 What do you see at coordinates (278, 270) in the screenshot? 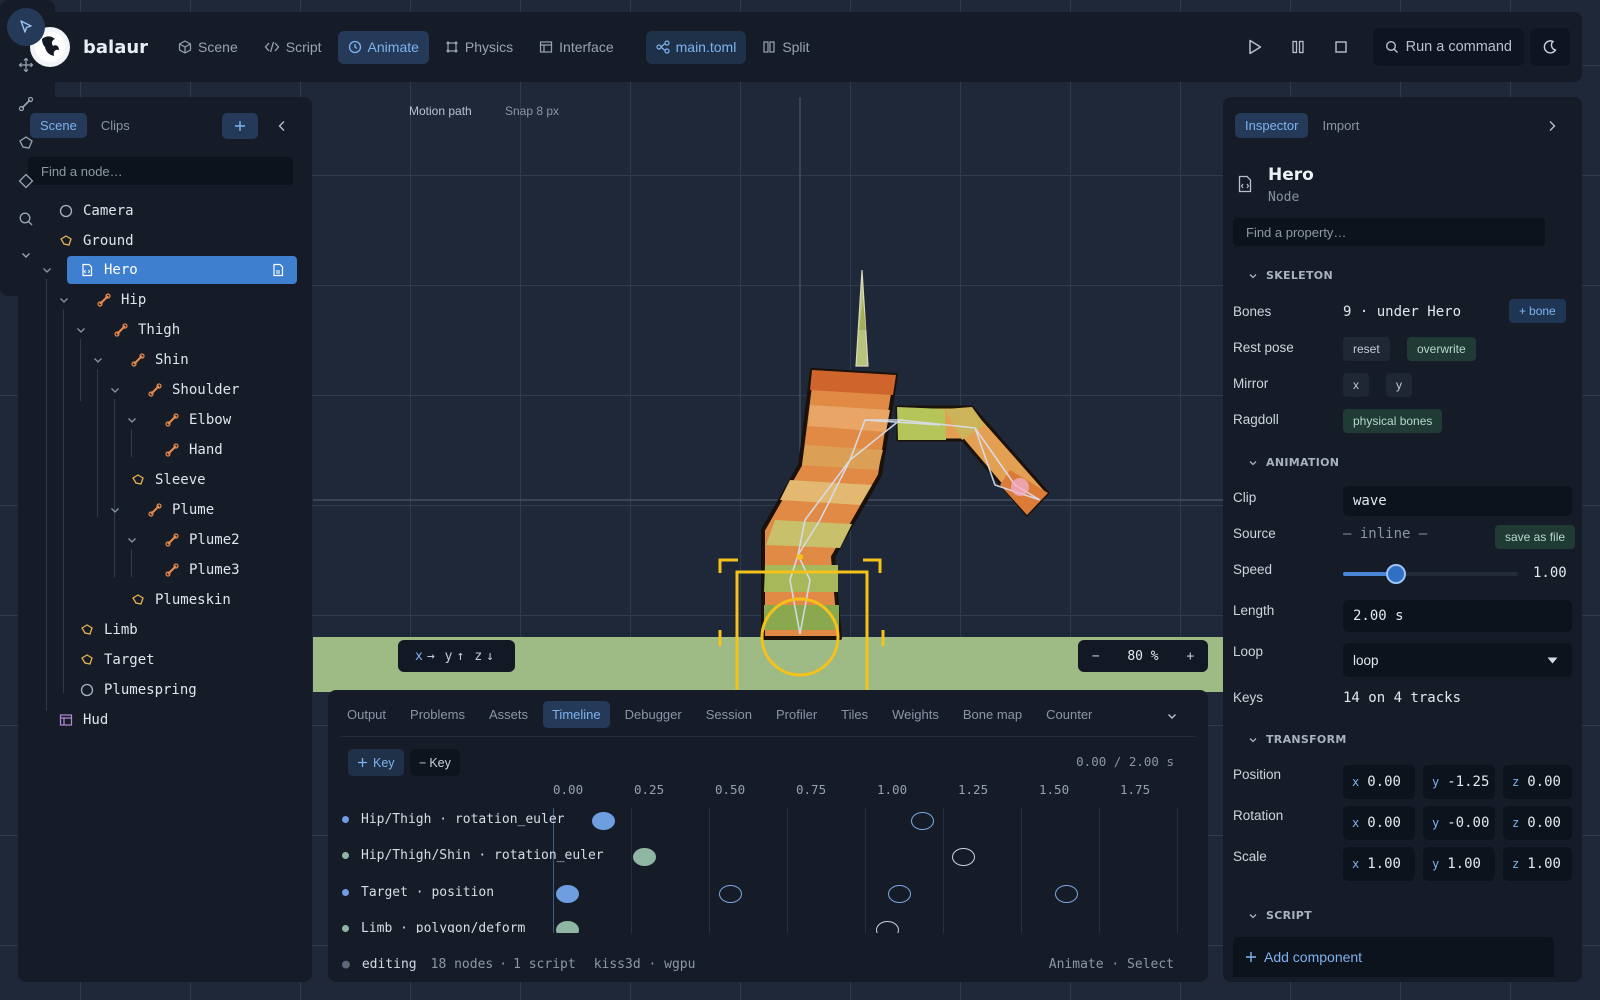
I see `attached-script-icon` at bounding box center [278, 270].